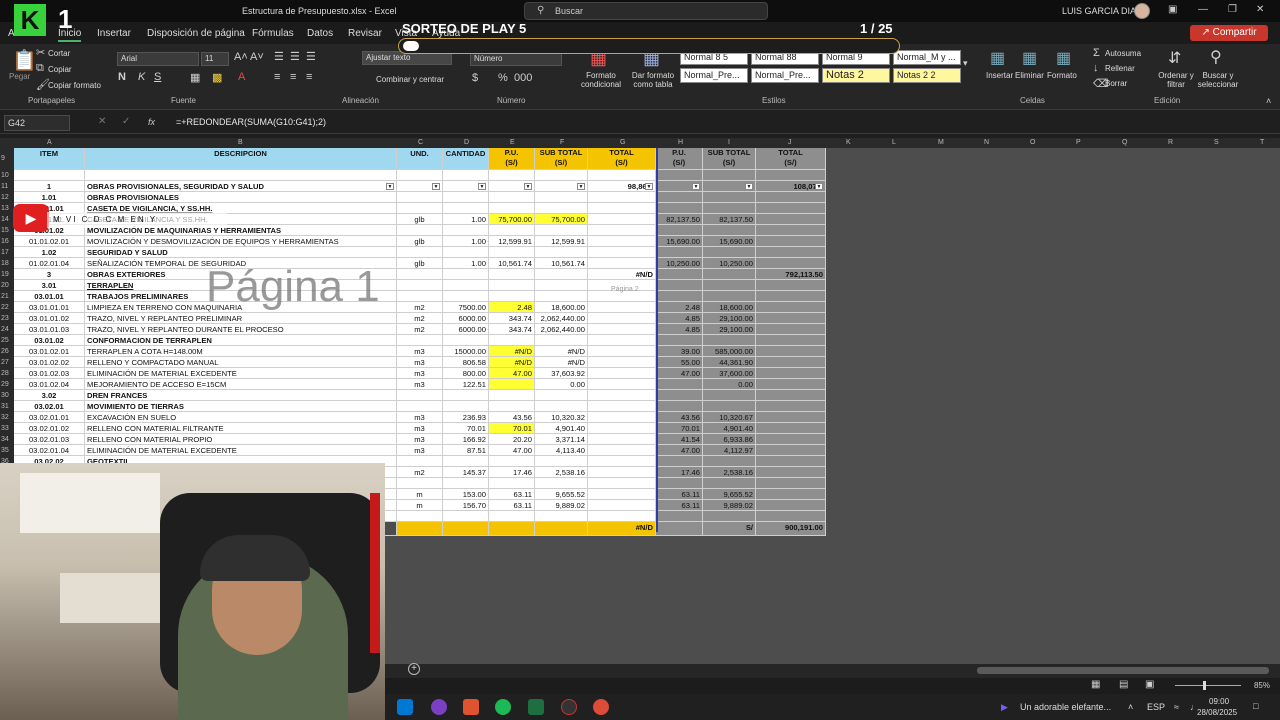 This screenshot has width=1280, height=720. I want to click on cell-item: 03.01.02.01, so click(49, 351).